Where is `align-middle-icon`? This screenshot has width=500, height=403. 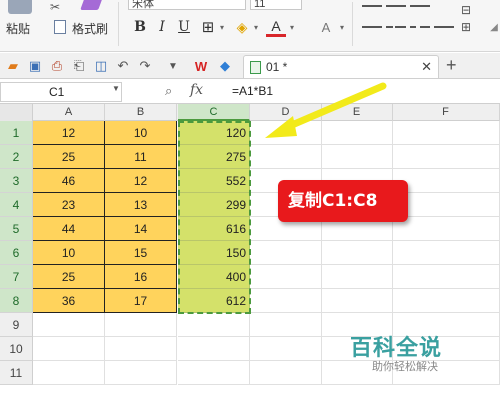 align-middle-icon is located at coordinates (396, 6).